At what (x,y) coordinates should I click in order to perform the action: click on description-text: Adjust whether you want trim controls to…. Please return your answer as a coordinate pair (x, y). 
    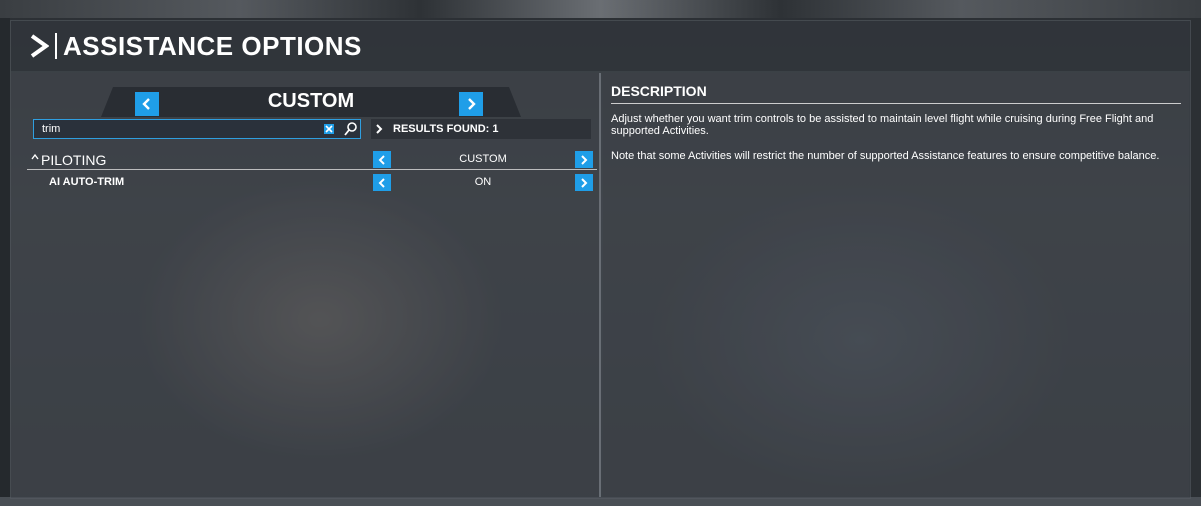
    Looking at the image, I should click on (882, 125).